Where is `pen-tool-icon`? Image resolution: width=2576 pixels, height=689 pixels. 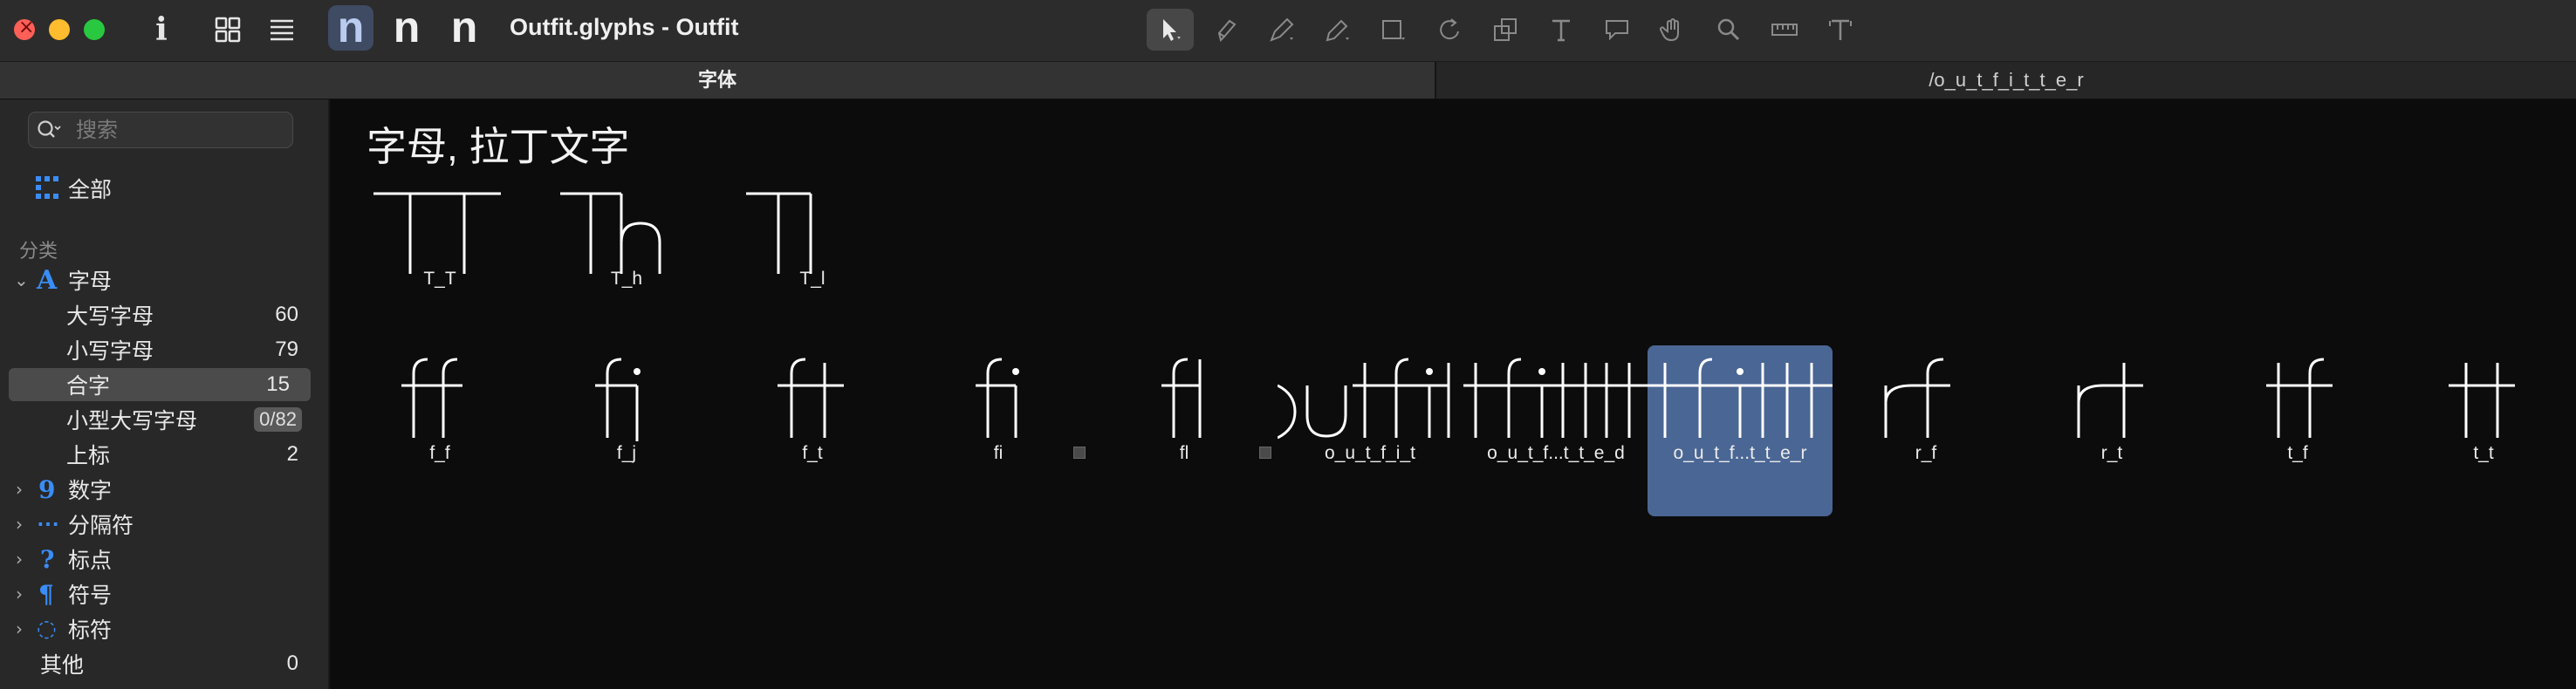 pen-tool-icon is located at coordinates (1226, 30).